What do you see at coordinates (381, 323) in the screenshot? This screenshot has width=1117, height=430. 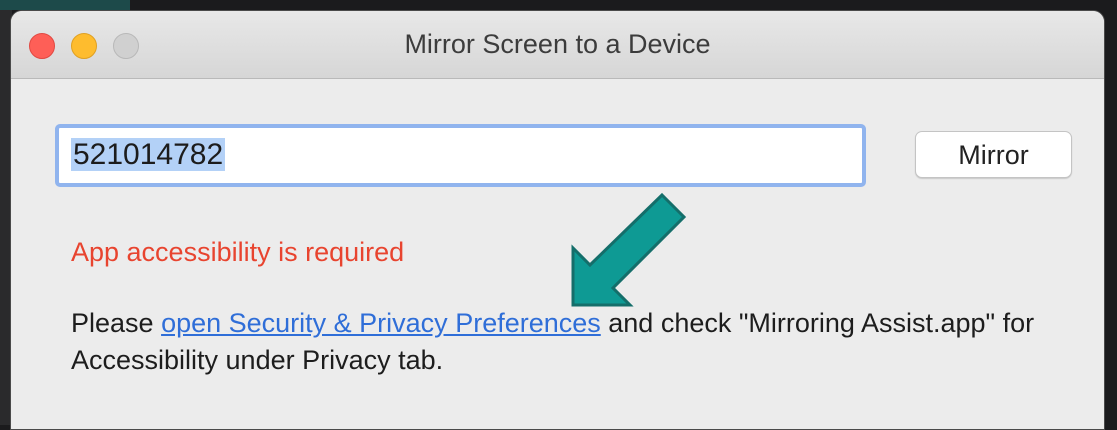 I see `security-privacy-preferences-link: open Security & Privacy Preferences` at bounding box center [381, 323].